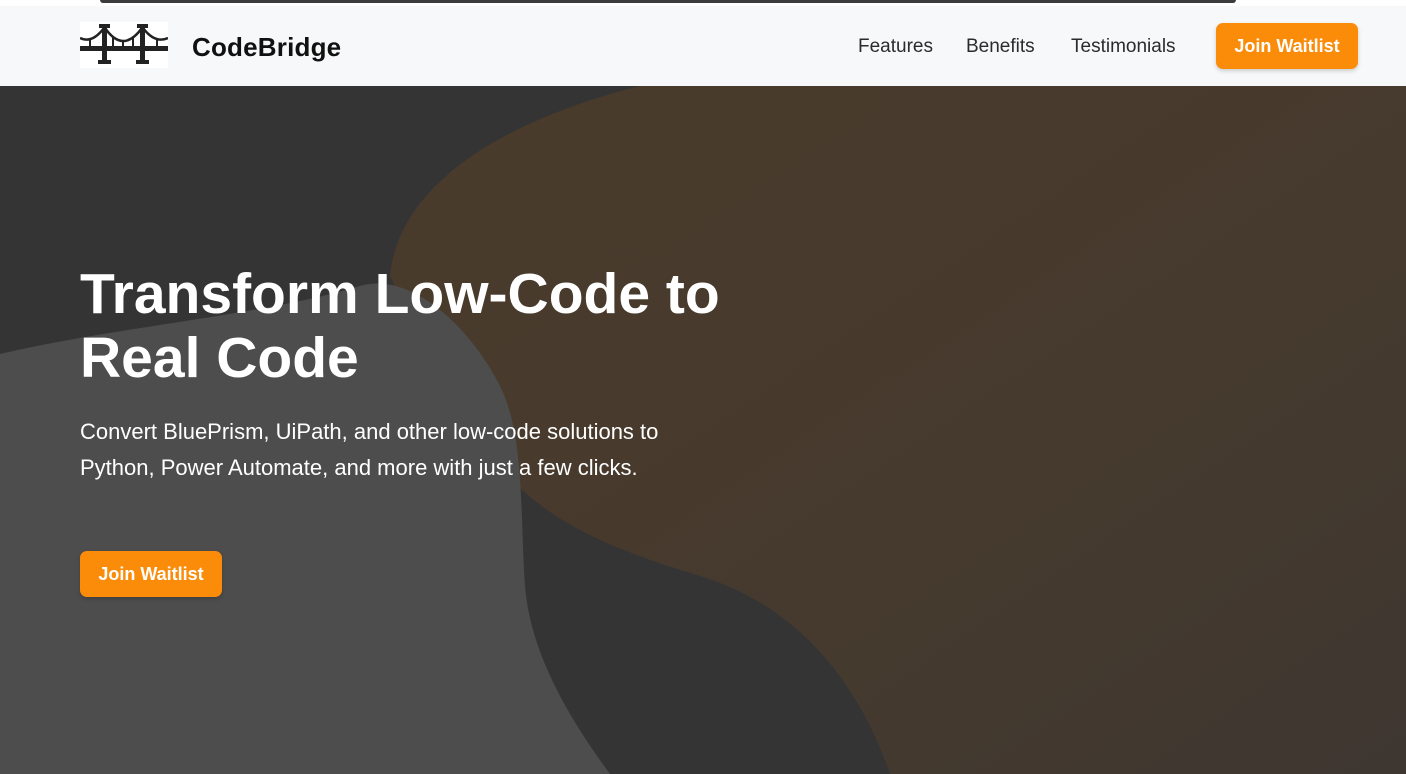 The image size is (1406, 774). What do you see at coordinates (266, 47) in the screenshot?
I see `brand-name: CodeBridge` at bounding box center [266, 47].